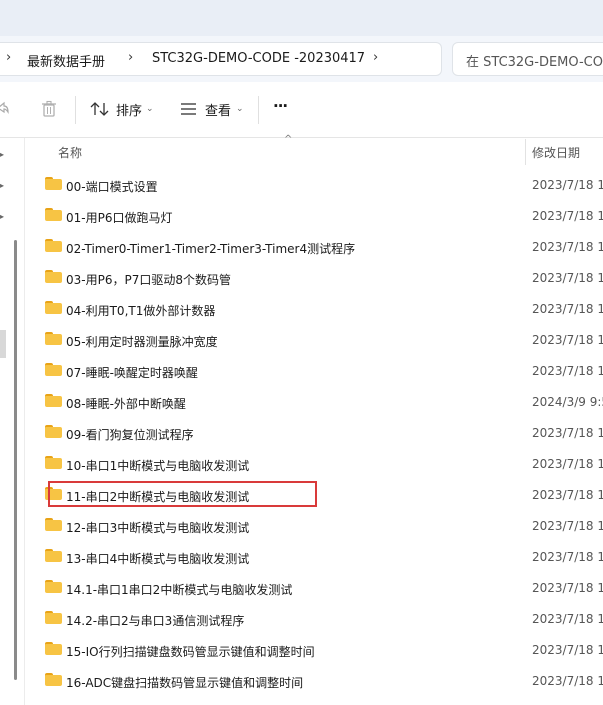 This screenshot has width=603, height=705. I want to click on file-row: 10-串口1中断模式与电脑收发测试 2023/7/18 1, so click(321, 464).